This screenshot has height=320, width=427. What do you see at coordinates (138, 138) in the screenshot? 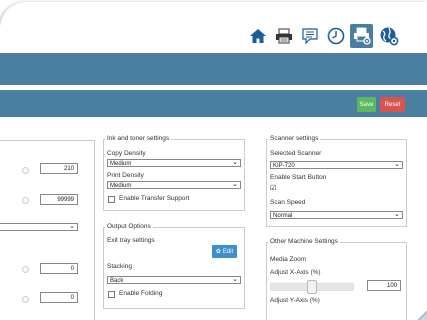
I see `ink-toner-title: Ink and toner settings` at bounding box center [138, 138].